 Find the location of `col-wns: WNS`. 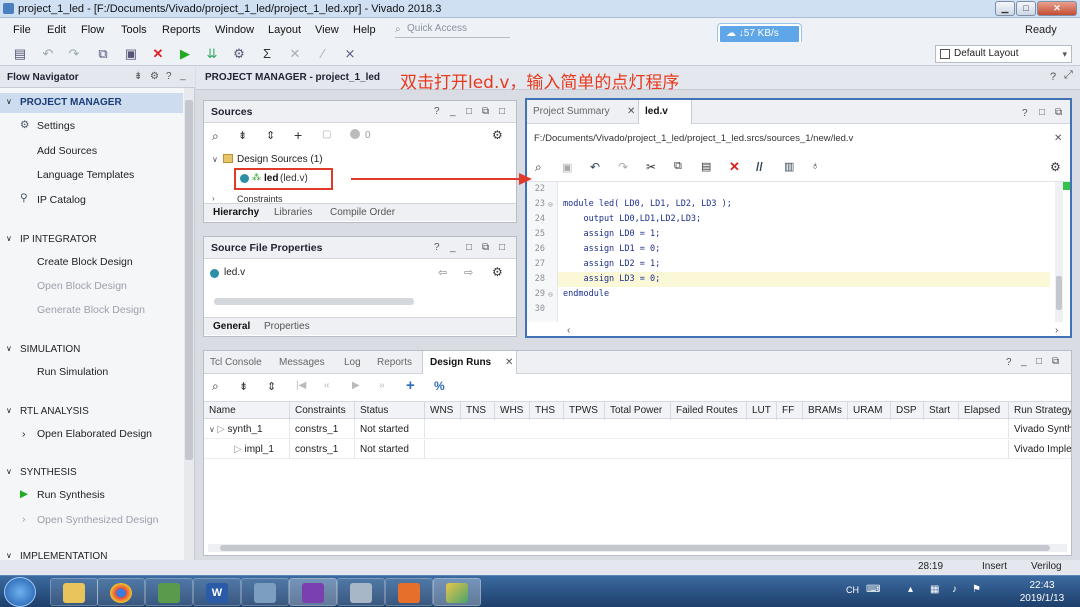

col-wns: WNS is located at coordinates (443, 411).